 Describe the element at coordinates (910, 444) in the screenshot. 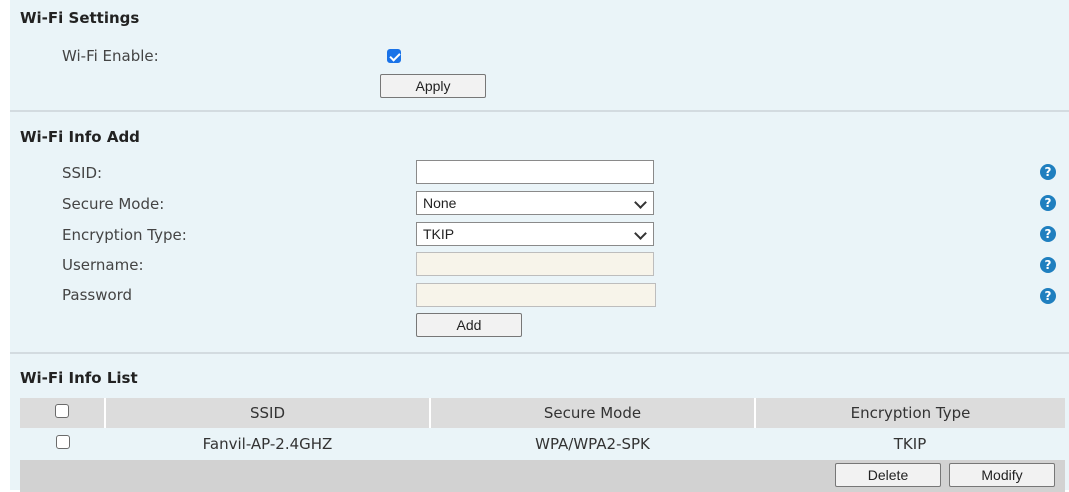

I see `row-encryption-type: TKIP` at that location.